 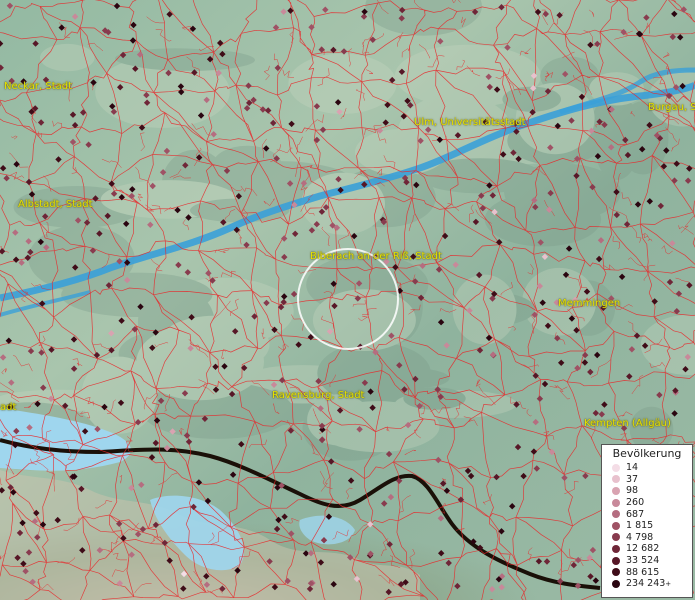 What do you see at coordinates (647, 514) in the screenshot?
I see `legend-item: 687` at bounding box center [647, 514].